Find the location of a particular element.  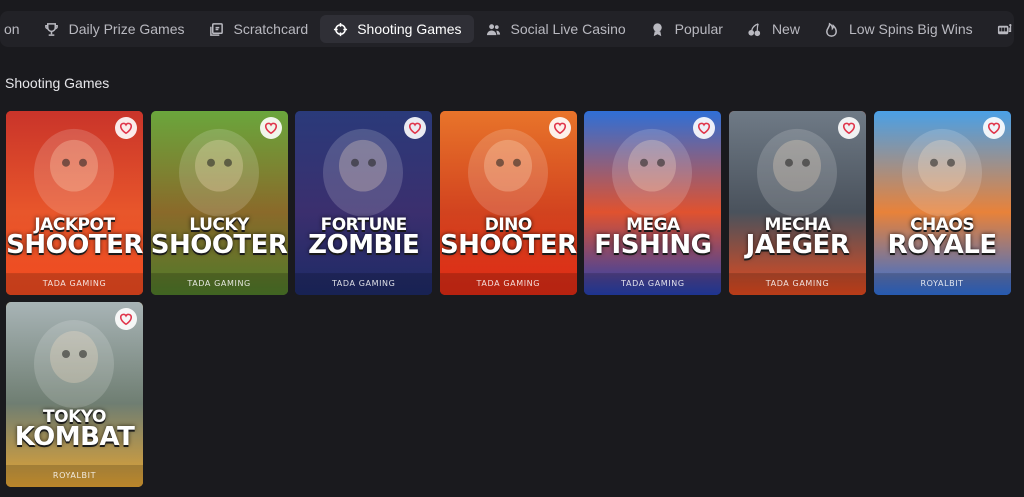

trophy-icon is located at coordinates (52, 29).